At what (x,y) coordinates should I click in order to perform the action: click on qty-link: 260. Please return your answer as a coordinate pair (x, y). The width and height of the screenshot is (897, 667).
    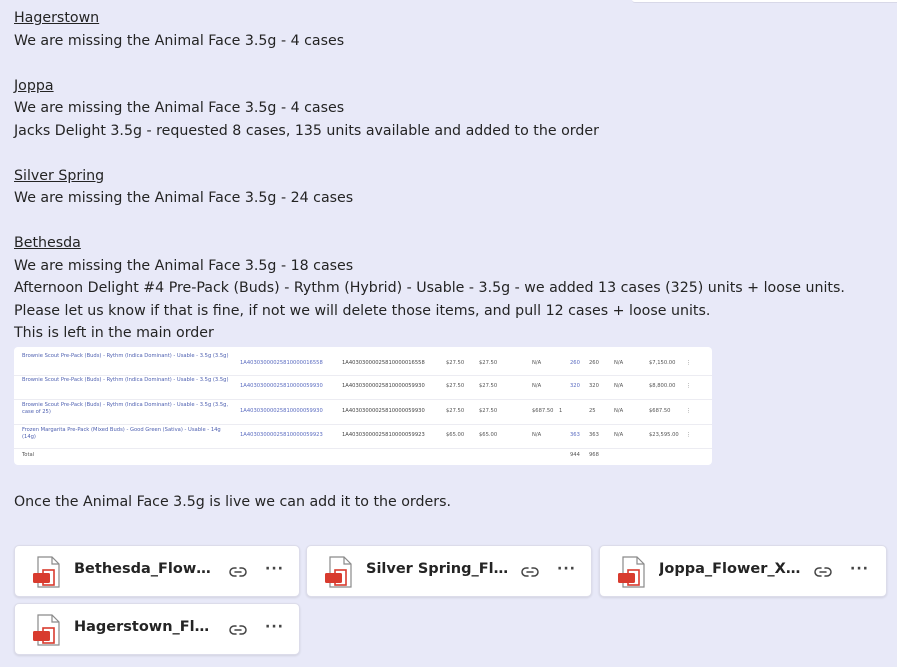
    Looking at the image, I should click on (575, 363).